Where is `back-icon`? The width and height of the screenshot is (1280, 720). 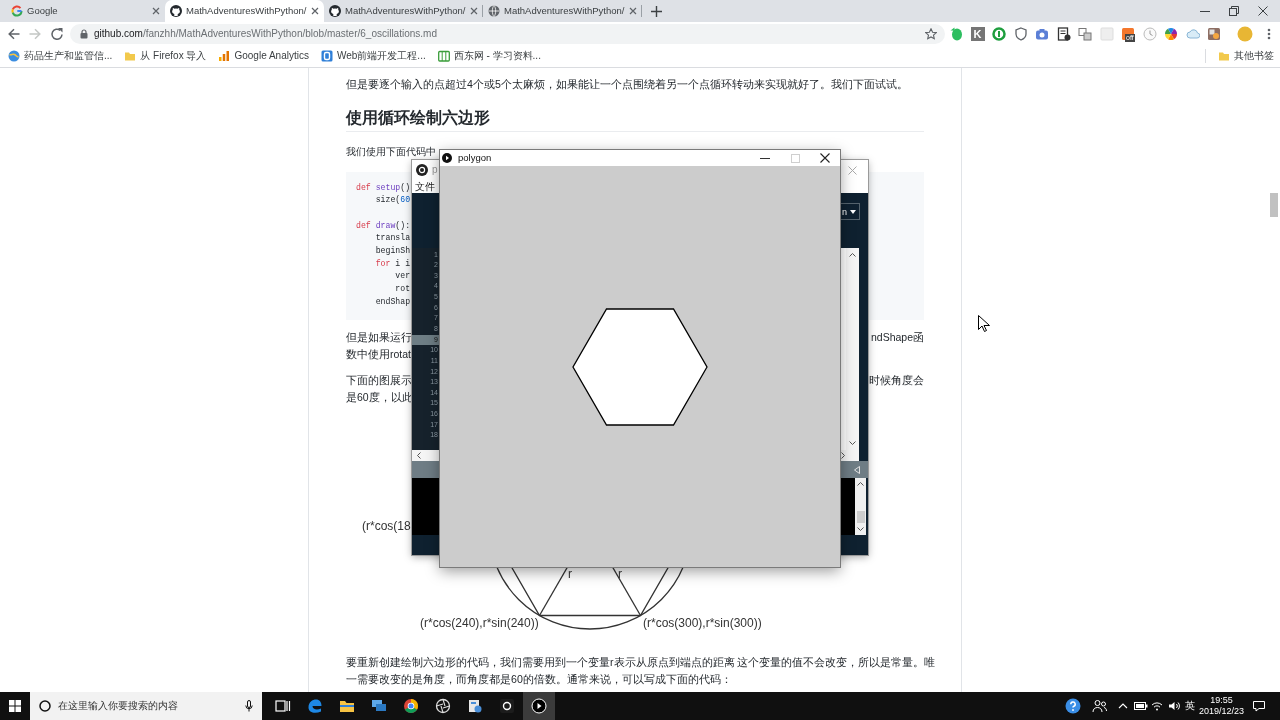 back-icon is located at coordinates (14, 33).